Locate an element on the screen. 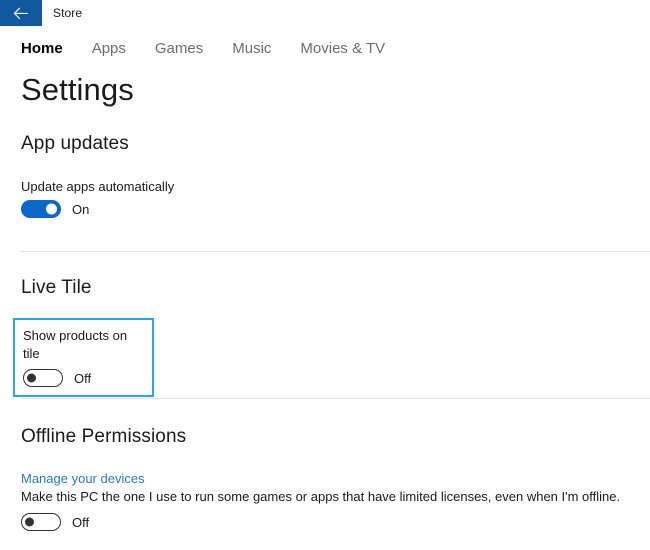  back-button is located at coordinates (21, 13).